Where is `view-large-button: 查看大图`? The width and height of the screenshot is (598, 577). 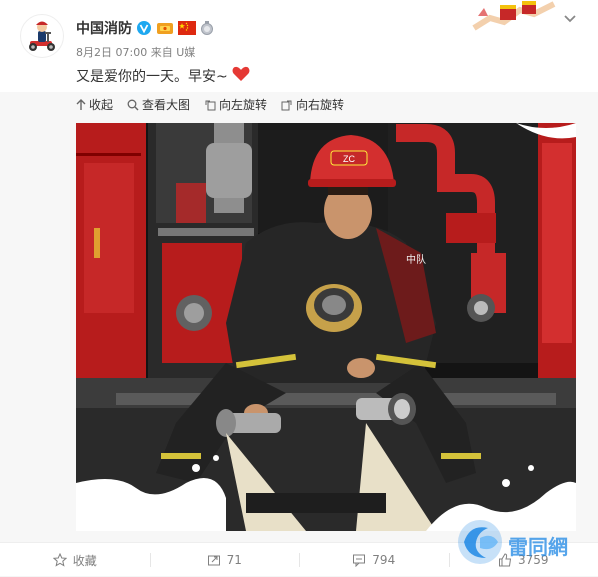
view-large-button: 查看大图 is located at coordinates (158, 104).